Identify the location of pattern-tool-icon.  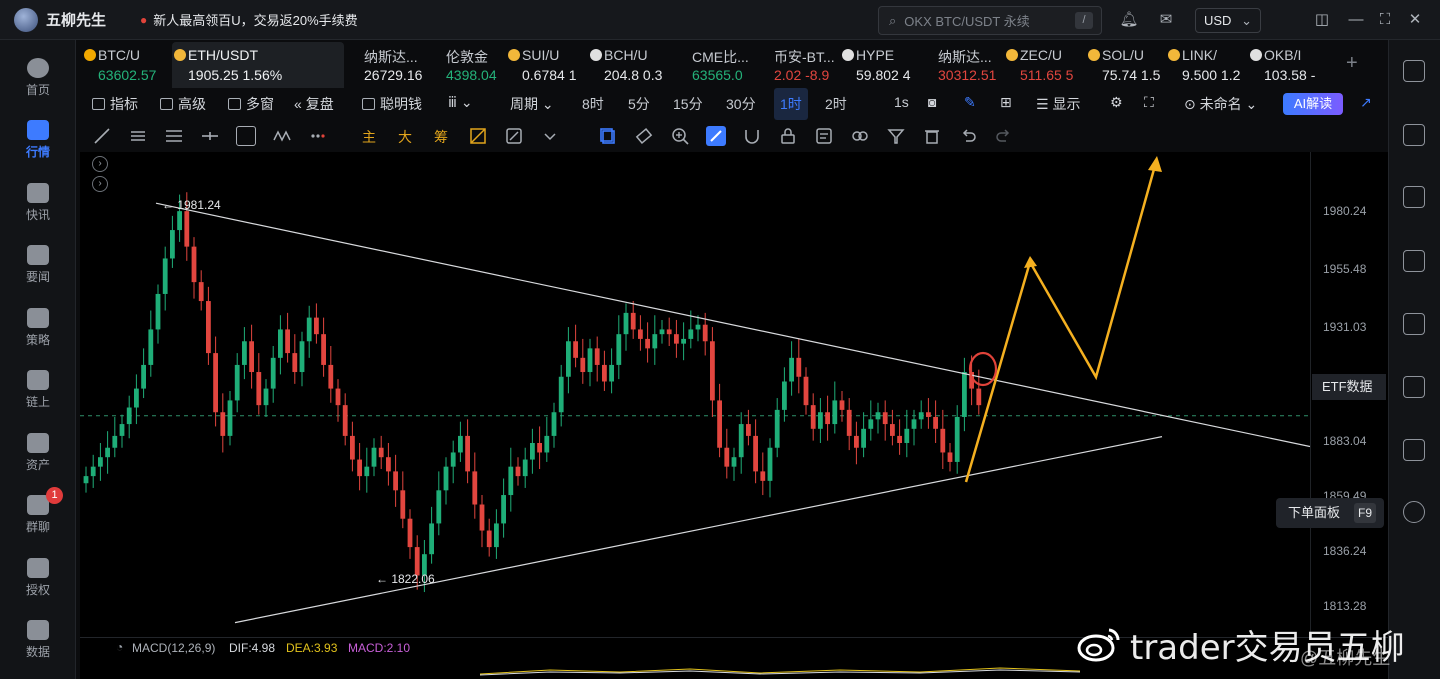
(282, 136).